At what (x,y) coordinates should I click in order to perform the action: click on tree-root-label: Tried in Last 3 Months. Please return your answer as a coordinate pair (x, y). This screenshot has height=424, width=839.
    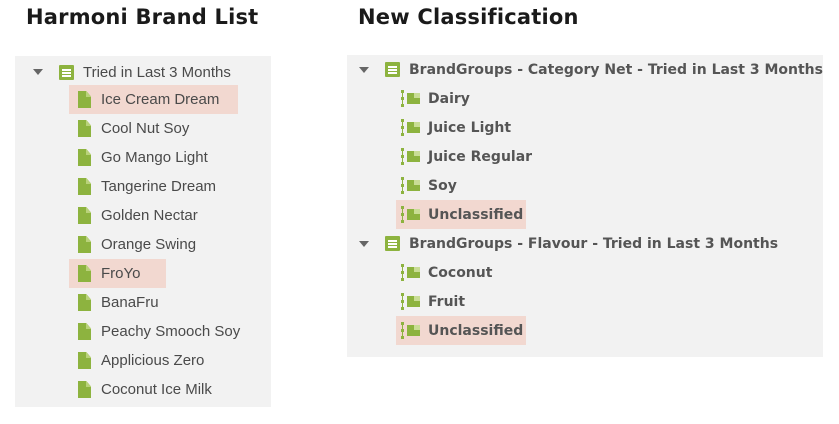
    Looking at the image, I should click on (157, 72).